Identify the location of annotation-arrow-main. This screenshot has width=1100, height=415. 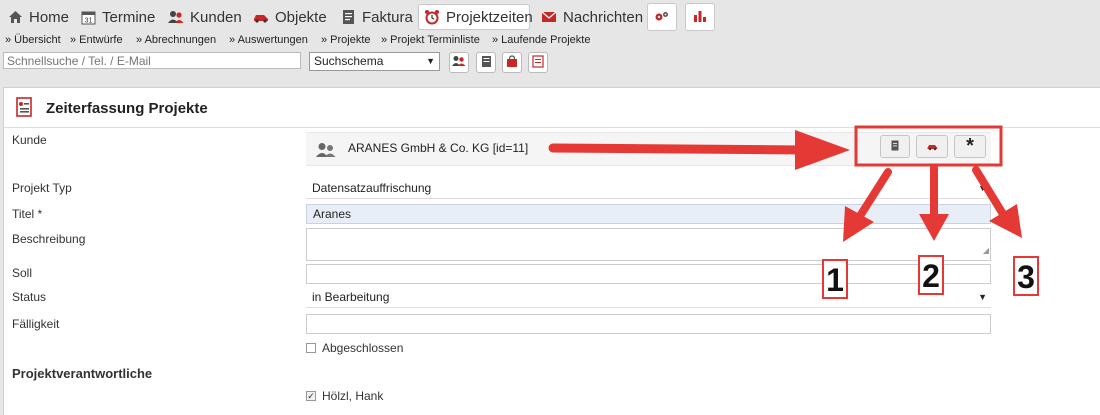
(679, 149).